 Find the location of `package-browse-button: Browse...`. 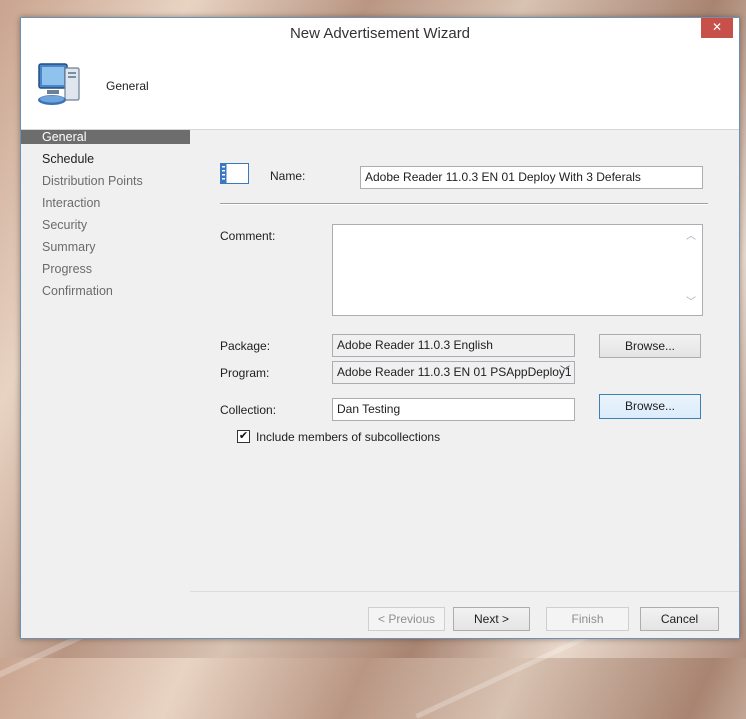

package-browse-button: Browse... is located at coordinates (650, 346).